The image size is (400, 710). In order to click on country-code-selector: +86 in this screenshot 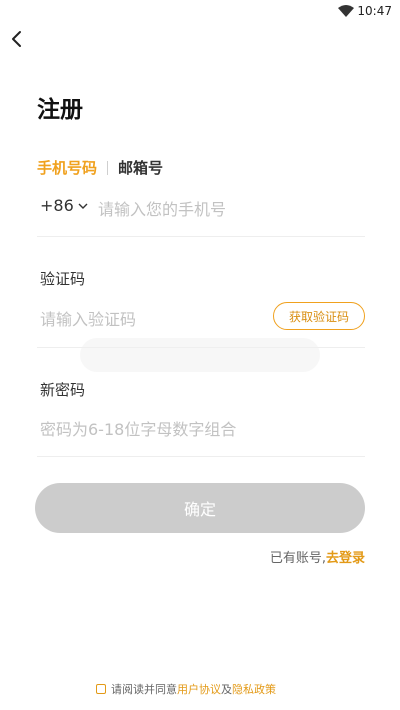, I will do `click(64, 205)`.